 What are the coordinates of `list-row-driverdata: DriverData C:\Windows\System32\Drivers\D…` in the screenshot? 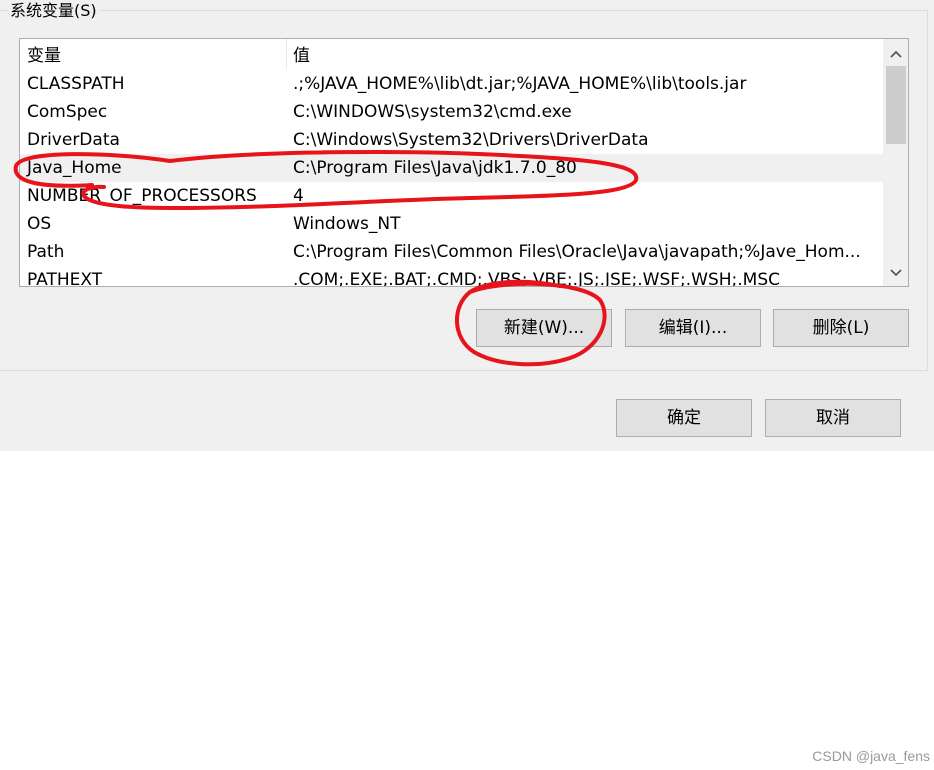 It's located at (451, 140).